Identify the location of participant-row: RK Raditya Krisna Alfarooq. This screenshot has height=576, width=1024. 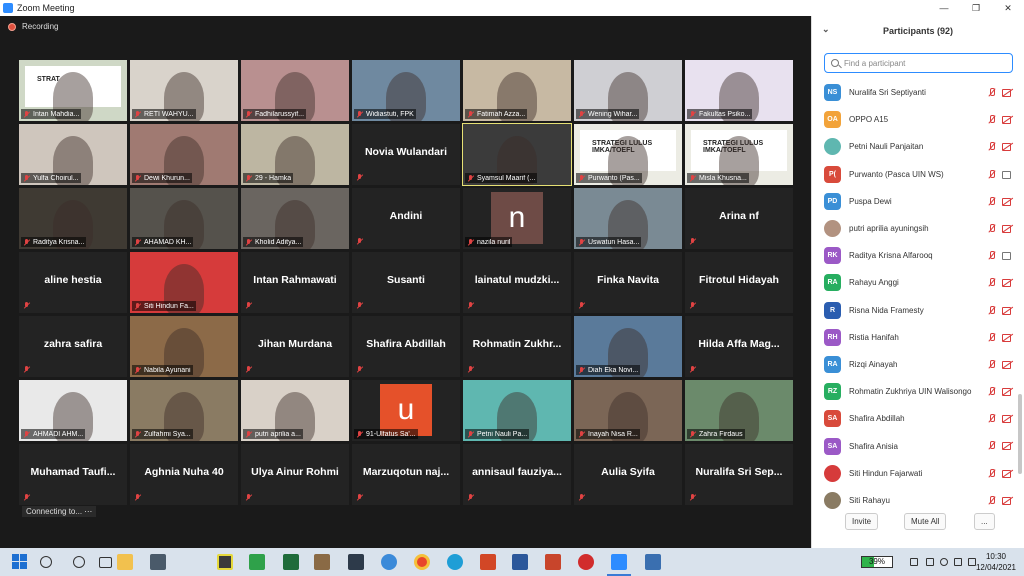
(914, 255).